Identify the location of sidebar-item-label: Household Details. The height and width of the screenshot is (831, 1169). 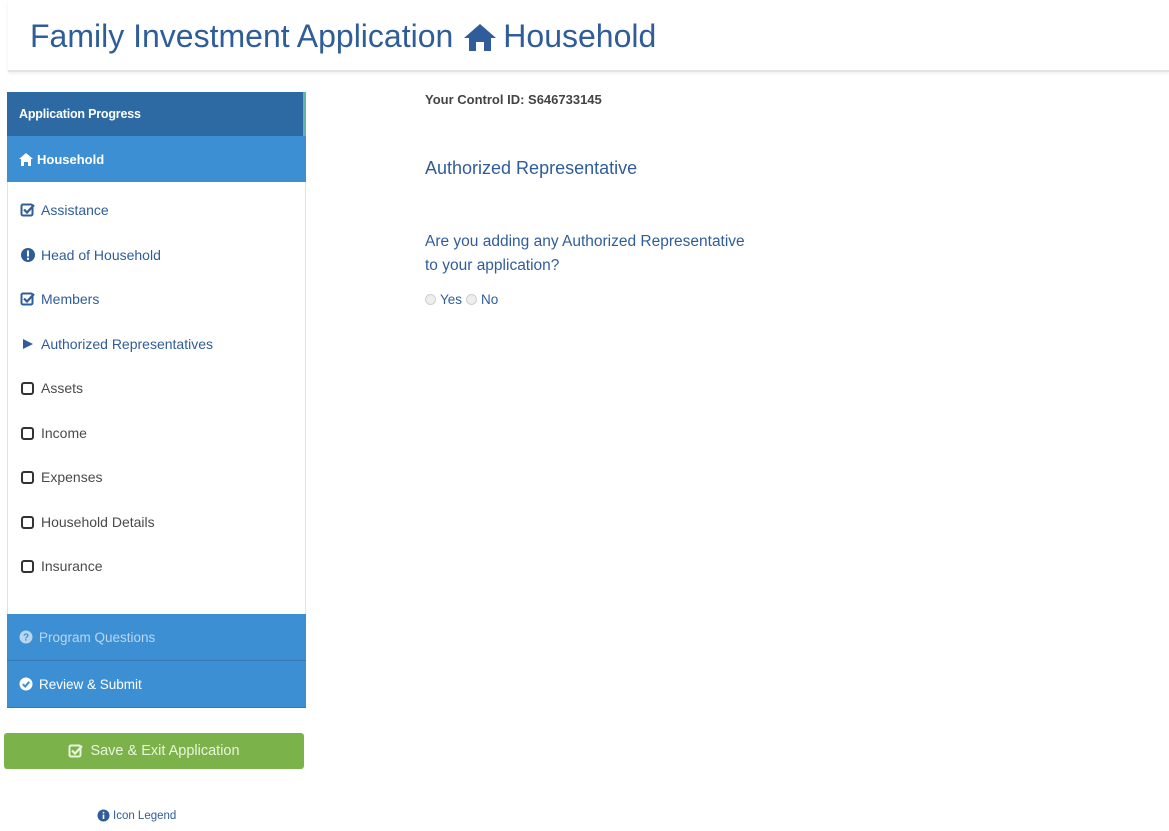
(98, 521).